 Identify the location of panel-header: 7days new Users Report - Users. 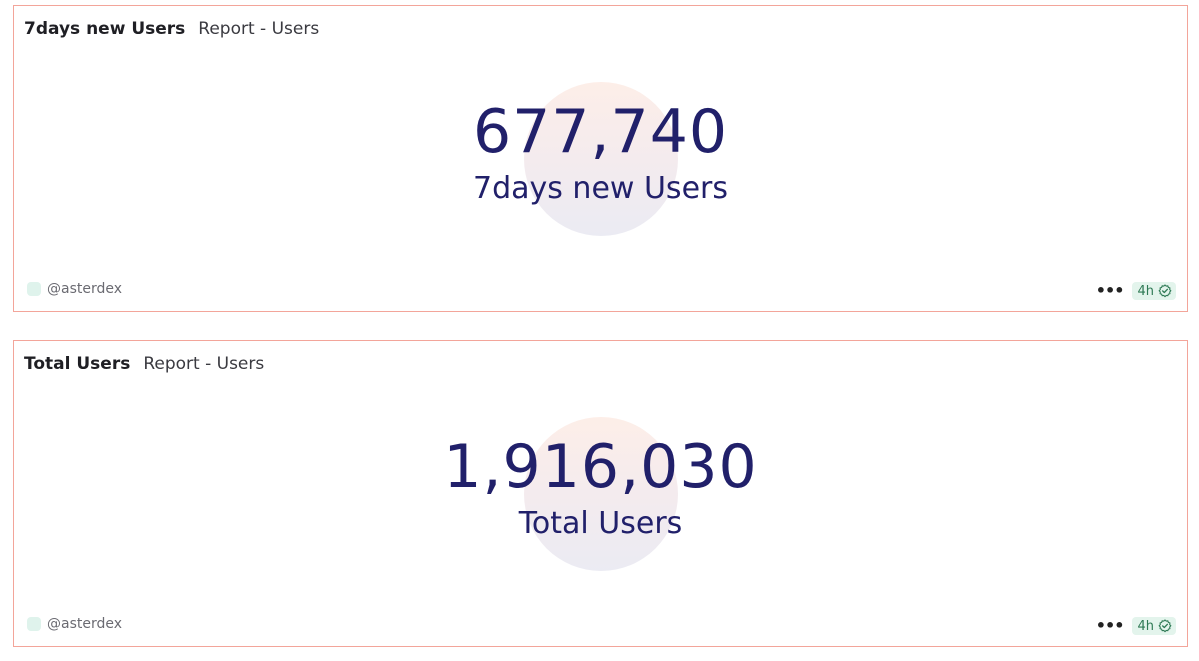
(171, 29).